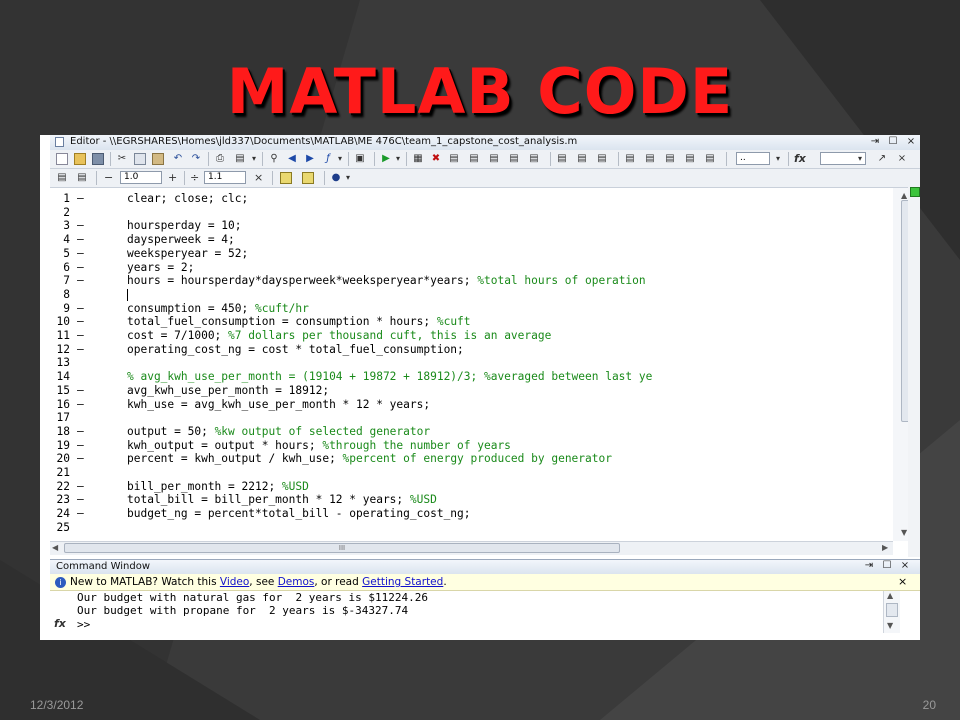 The height and width of the screenshot is (720, 960). What do you see at coordinates (178, 159) in the screenshot?
I see `undo-icon: ↶` at bounding box center [178, 159].